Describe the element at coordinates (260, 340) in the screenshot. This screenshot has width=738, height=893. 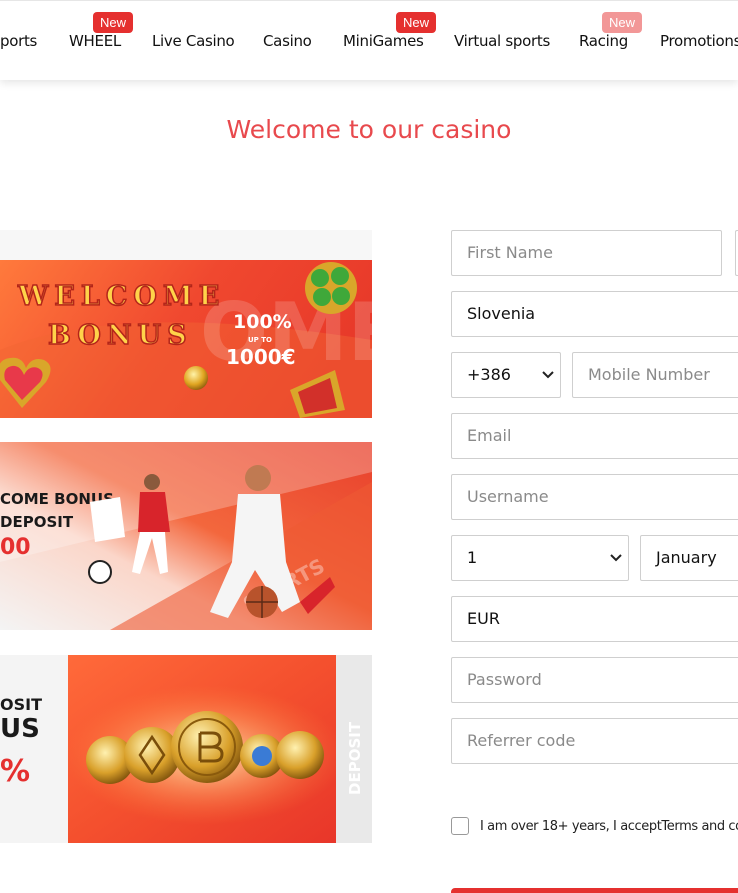
I see `banner-upto: UP TO` at that location.